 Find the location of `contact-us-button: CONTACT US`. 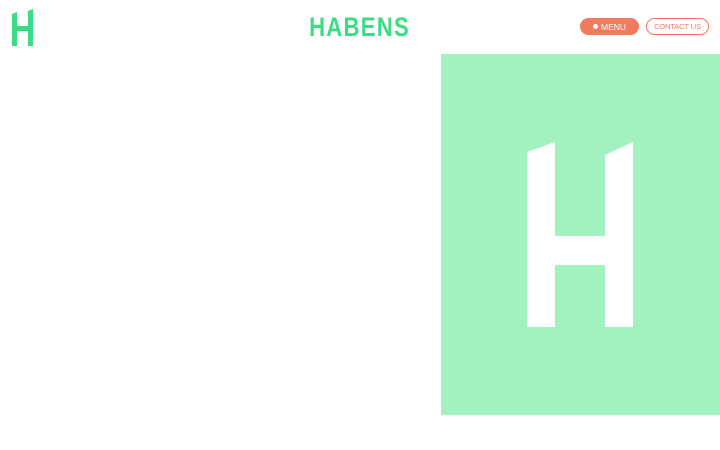

contact-us-button: CONTACT US is located at coordinates (677, 26).